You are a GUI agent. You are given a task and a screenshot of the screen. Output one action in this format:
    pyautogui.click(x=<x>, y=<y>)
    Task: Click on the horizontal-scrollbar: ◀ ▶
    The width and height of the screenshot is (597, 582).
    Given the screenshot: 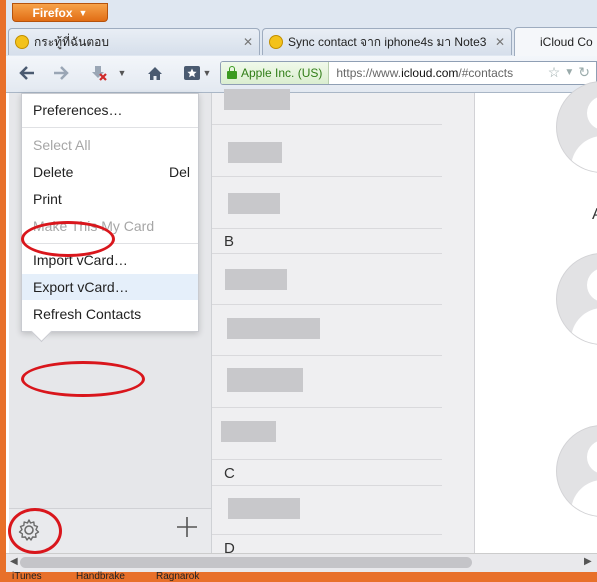 What is the action you would take?
    pyautogui.click(x=301, y=562)
    